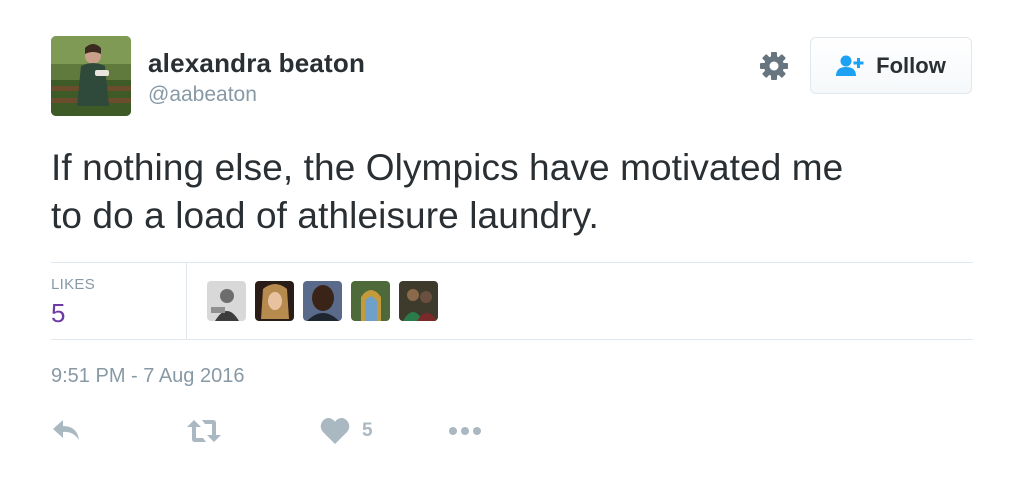 The image size is (1024, 489). Describe the element at coordinates (204, 431) in the screenshot. I see `retweet-icon` at that location.